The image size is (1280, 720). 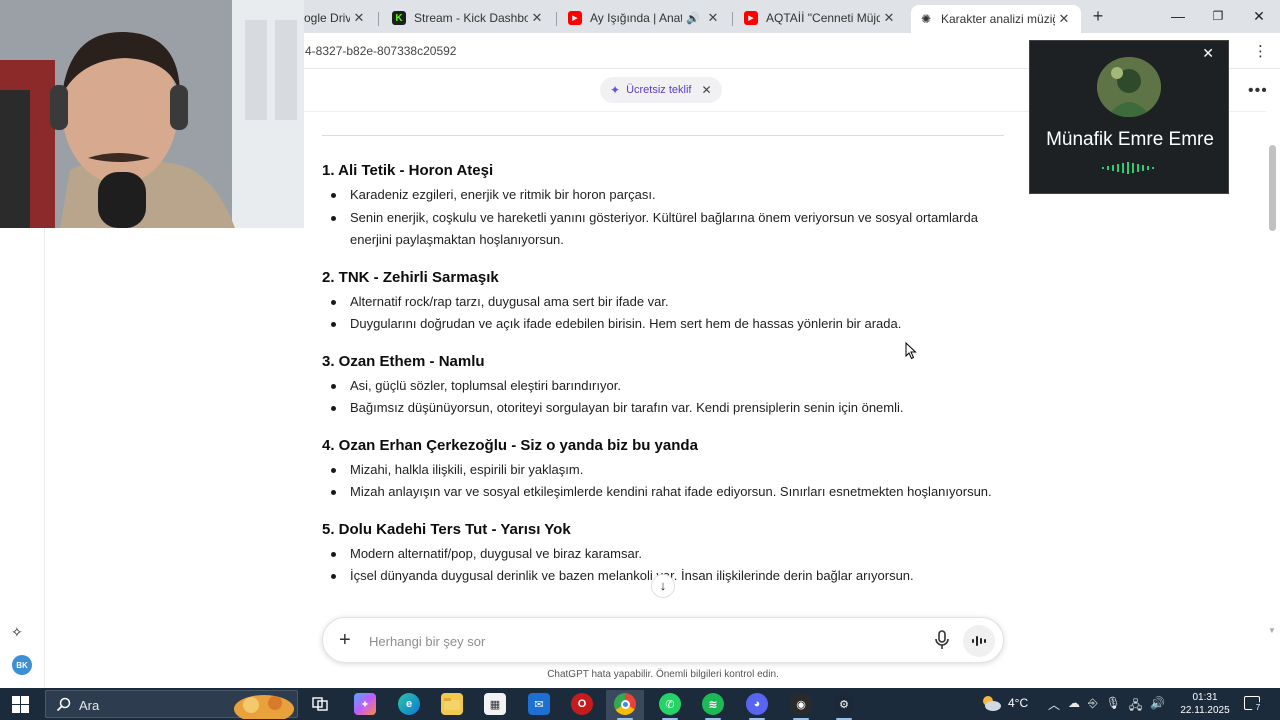 What do you see at coordinates (992, 703) in the screenshot?
I see `weather-cloud-icon` at bounding box center [992, 703].